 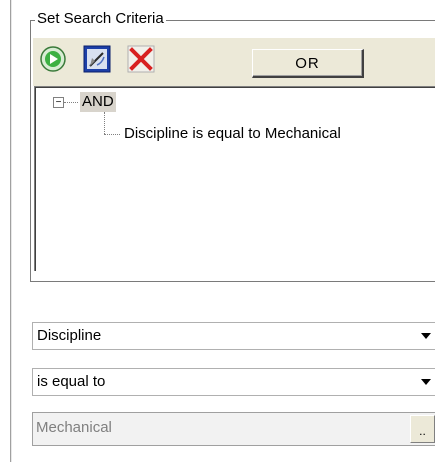 What do you see at coordinates (232, 134) in the screenshot?
I see `tree-node-condition: Discipline is equal to Mechanical` at bounding box center [232, 134].